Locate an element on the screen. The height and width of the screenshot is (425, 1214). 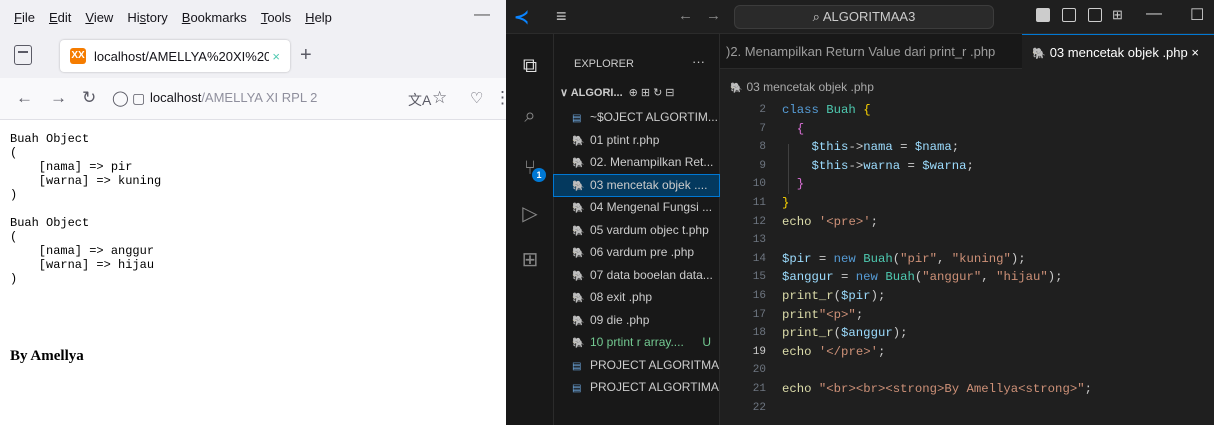
code-line: print_r($pir); is located at coordinates (834, 296).